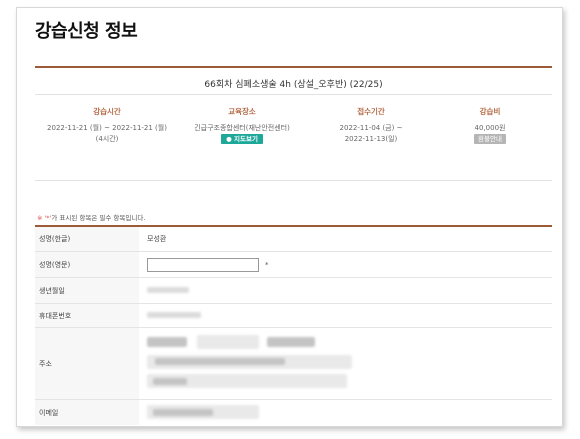 The width and height of the screenshot is (580, 439). I want to click on page-title: 강습신청 정보, so click(86, 31).